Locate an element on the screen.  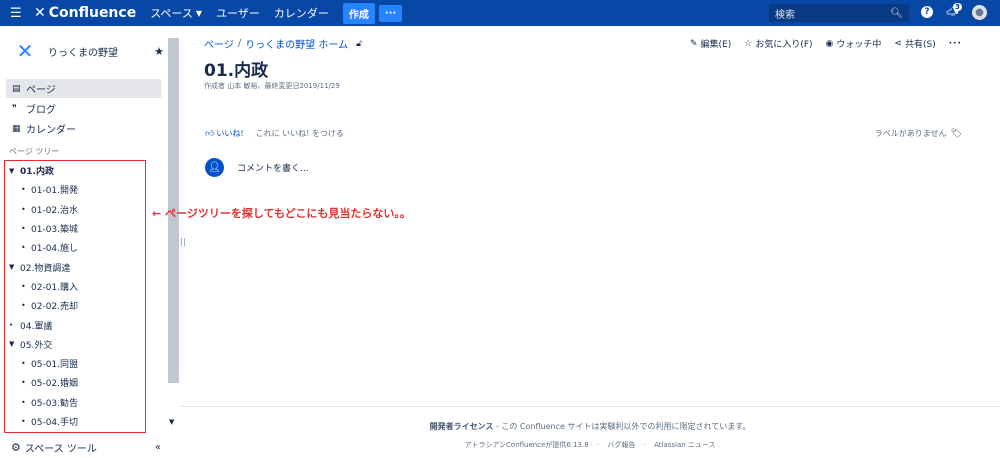
tree-item-label: 01-01.開発 is located at coordinates (55, 191).